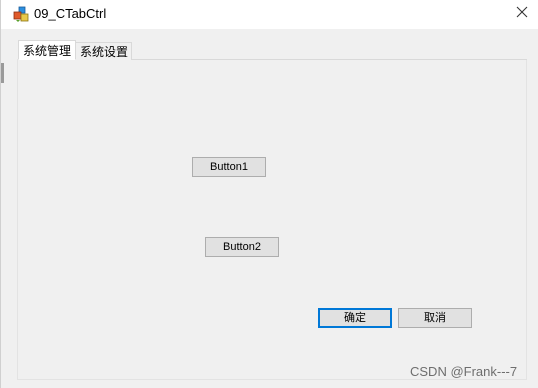 This screenshot has width=538, height=388. I want to click on ok-button: 确定, so click(355, 318).